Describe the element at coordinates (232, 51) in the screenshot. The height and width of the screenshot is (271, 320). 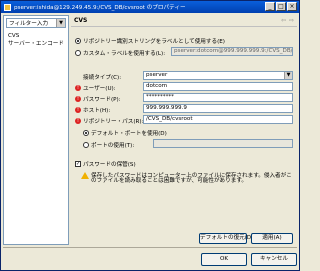
I see `custom-label-field: pserver:dotcom@999.999.999.9:/CVS_DB/` at that location.